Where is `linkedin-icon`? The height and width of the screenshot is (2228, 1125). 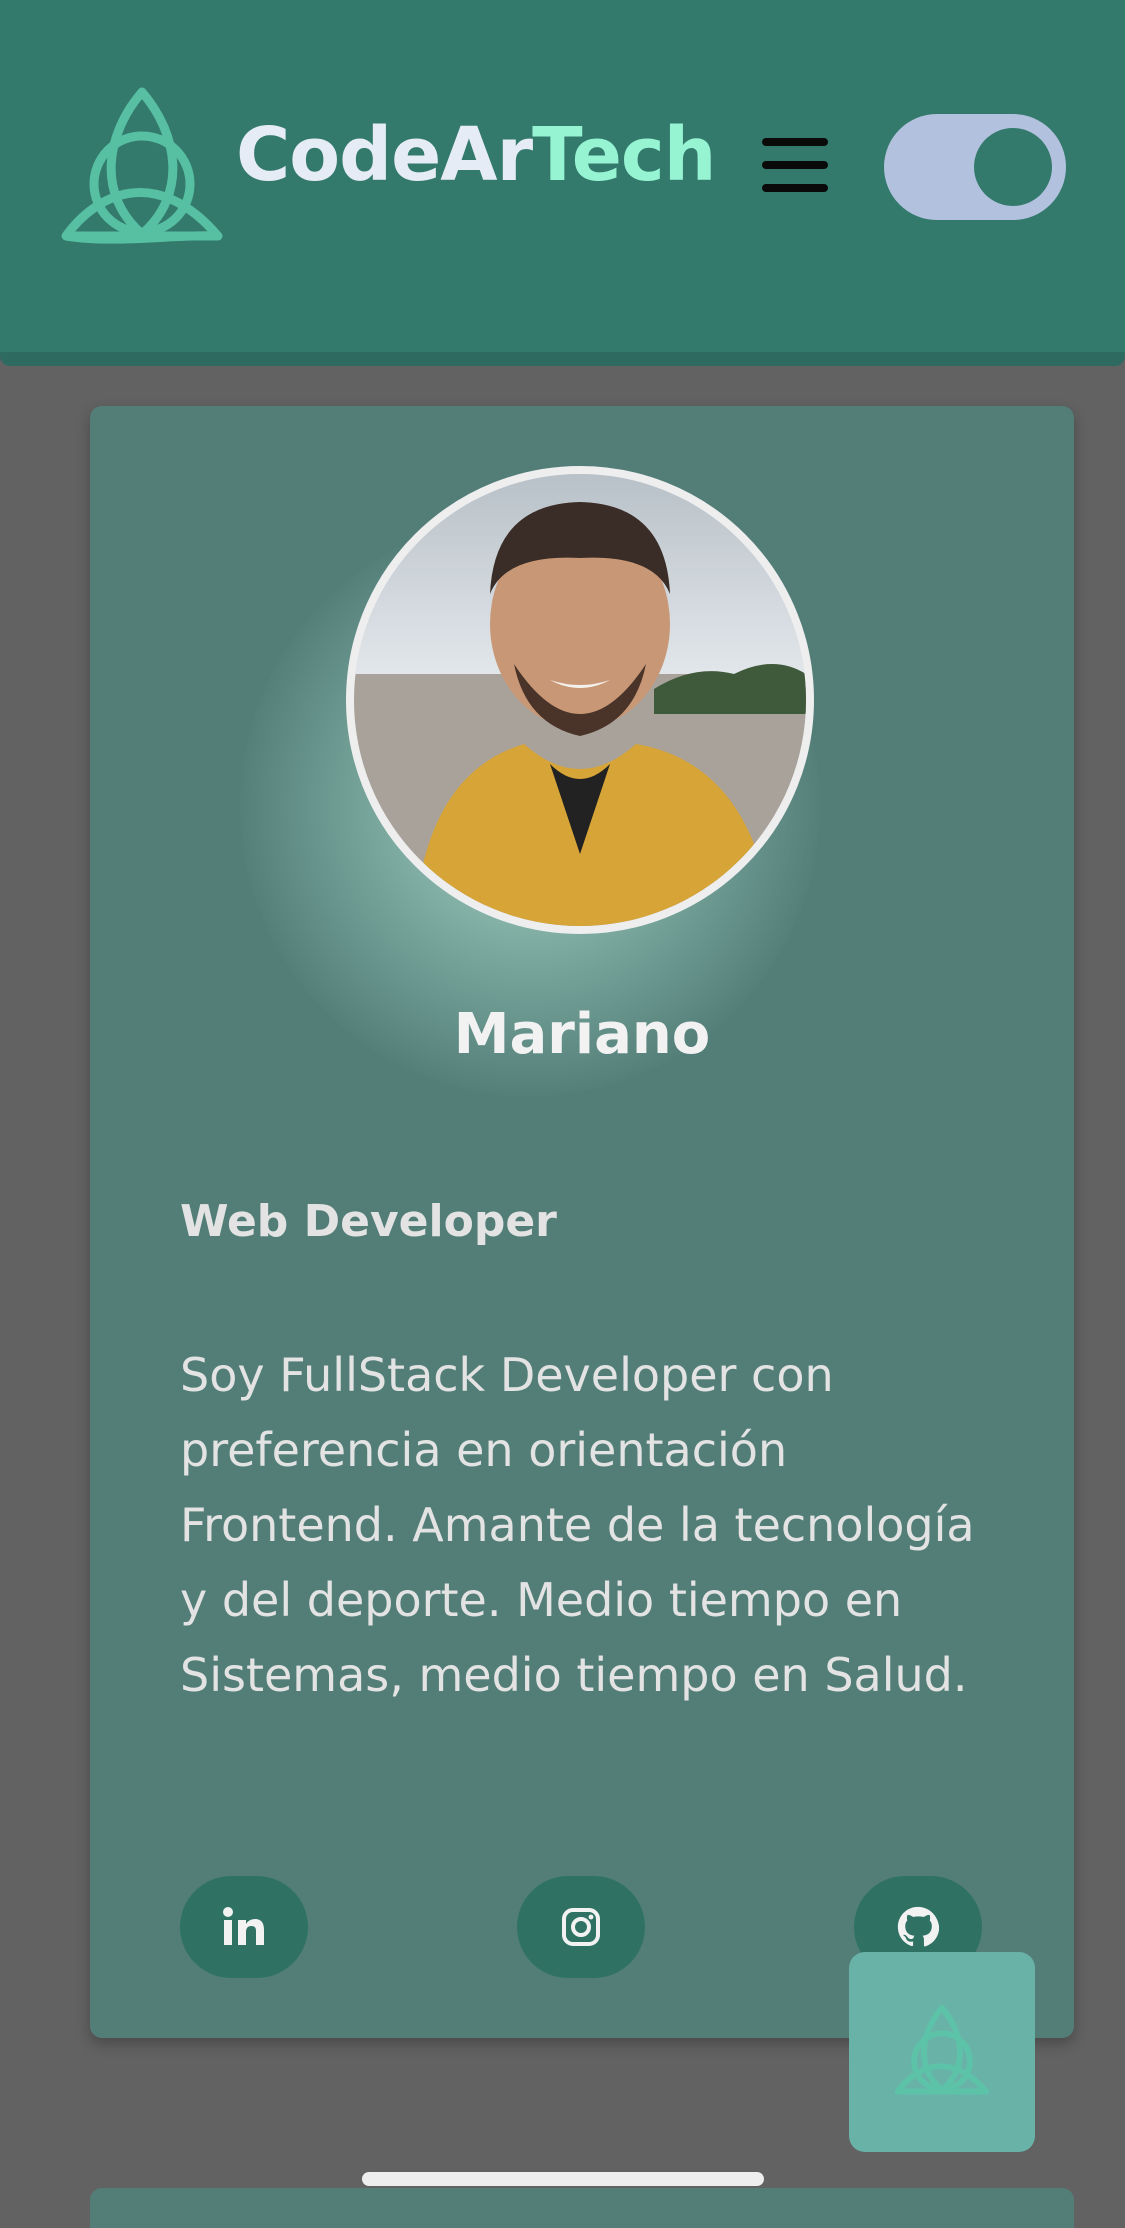 linkedin-icon is located at coordinates (243, 1926).